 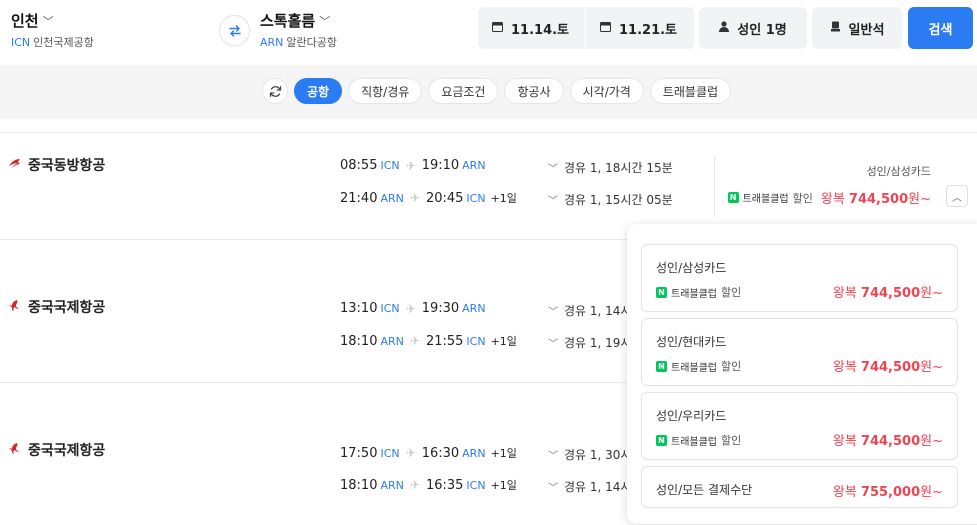 What do you see at coordinates (359, 453) in the screenshot?
I see `departure-time: 17:50` at bounding box center [359, 453].